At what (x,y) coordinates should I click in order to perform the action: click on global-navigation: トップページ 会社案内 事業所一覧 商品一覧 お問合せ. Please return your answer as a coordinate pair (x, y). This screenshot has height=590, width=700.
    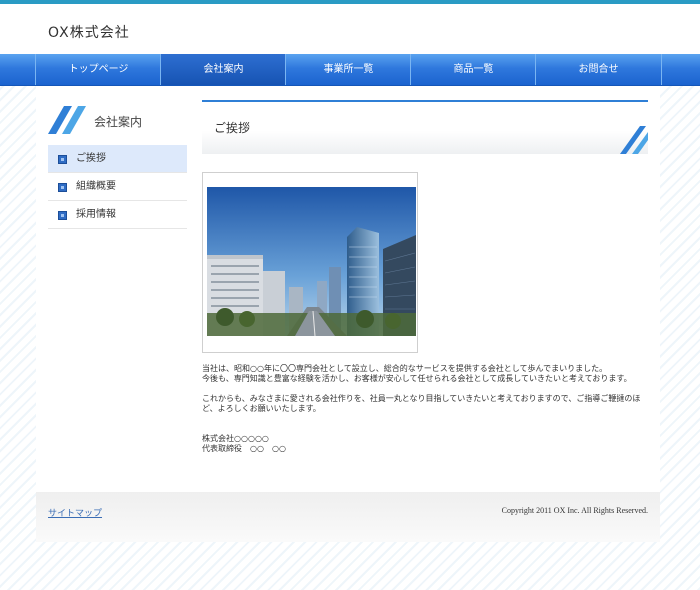
    Looking at the image, I should click on (350, 70).